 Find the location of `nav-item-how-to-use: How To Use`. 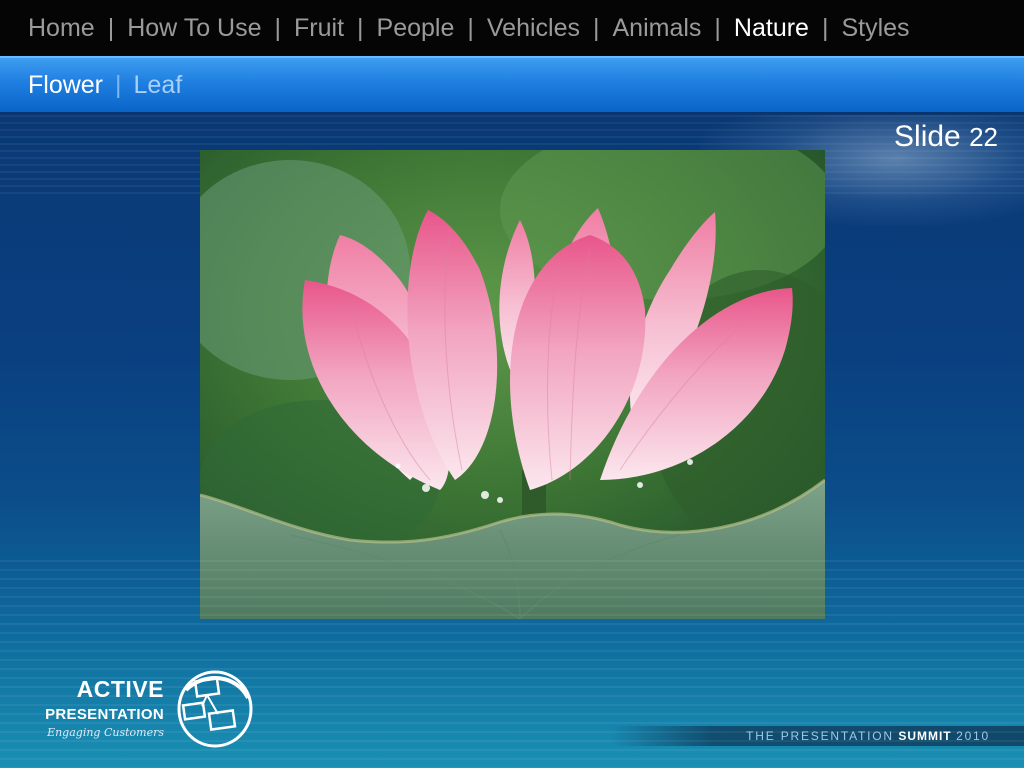

nav-item-how-to-use: How To Use is located at coordinates (194, 28).